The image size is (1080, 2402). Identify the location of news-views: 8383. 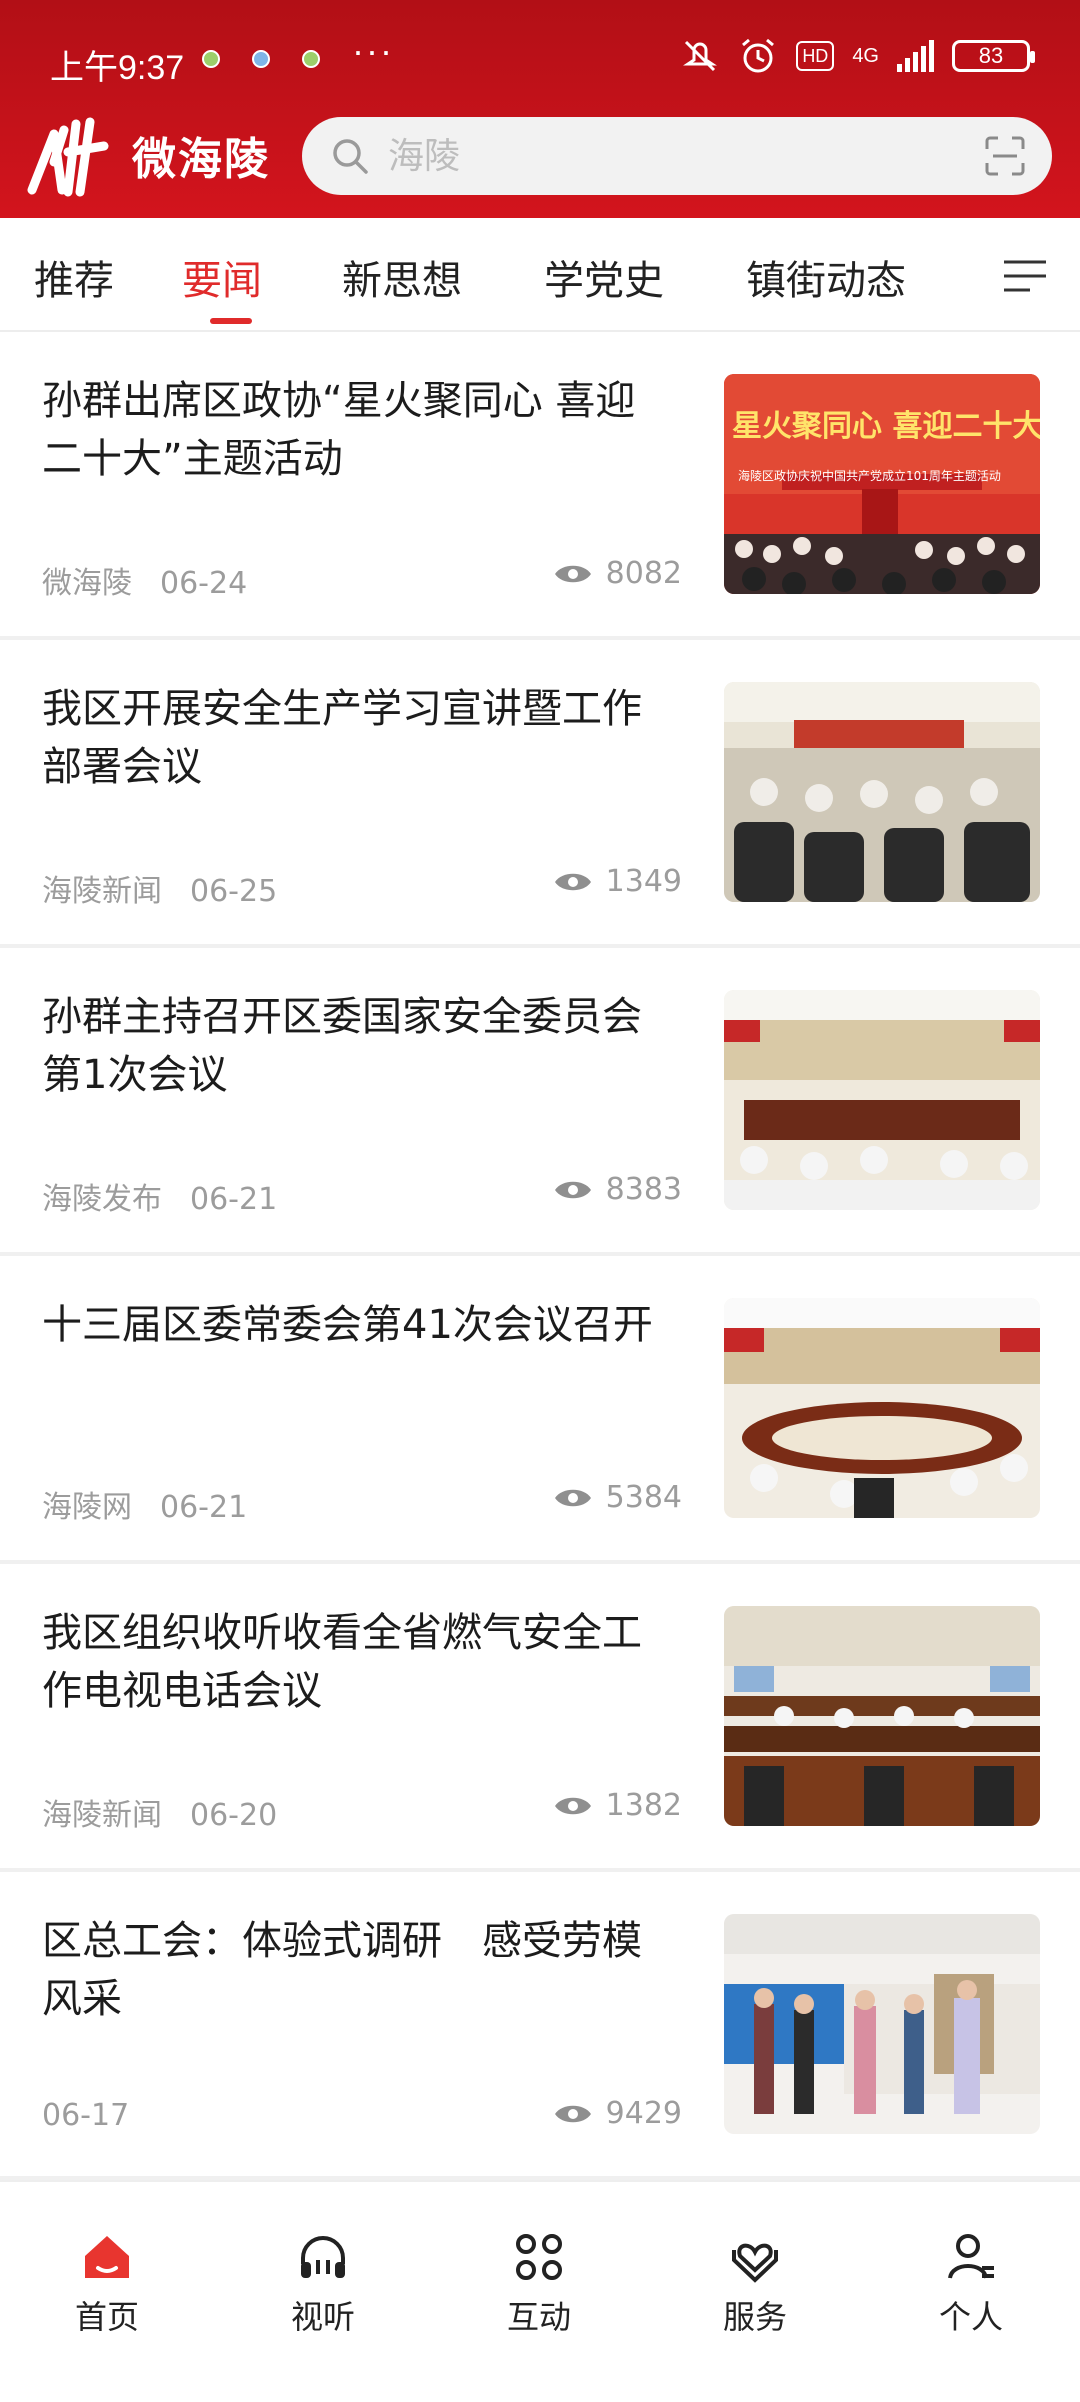
(618, 1189).